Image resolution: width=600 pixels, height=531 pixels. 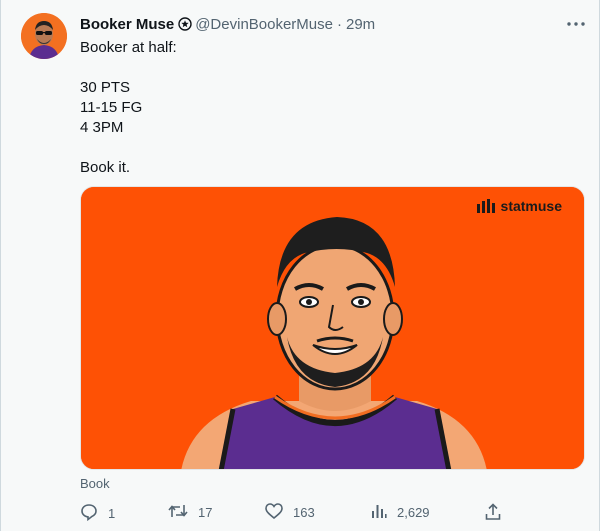 What do you see at coordinates (185, 24) in the screenshot?
I see `badge-icon` at bounding box center [185, 24].